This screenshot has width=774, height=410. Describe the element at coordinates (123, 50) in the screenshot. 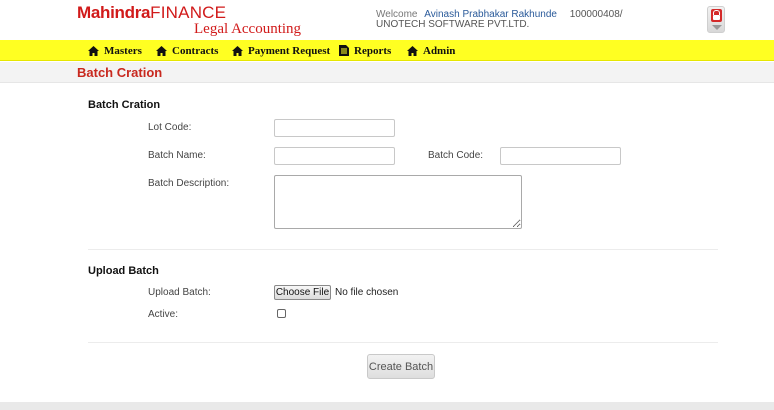

I see `nav-label: Masters` at that location.